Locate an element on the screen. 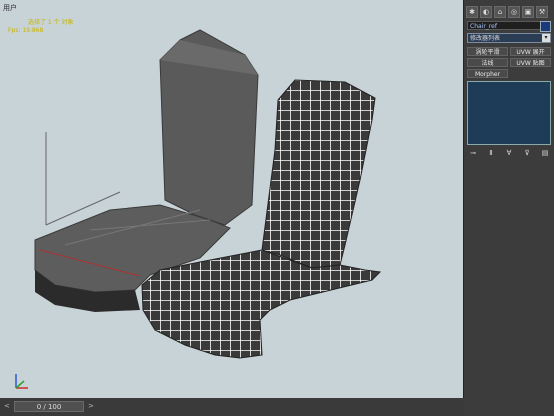 This screenshot has width=554, height=416. create-icon: ✱ is located at coordinates (472, 12).